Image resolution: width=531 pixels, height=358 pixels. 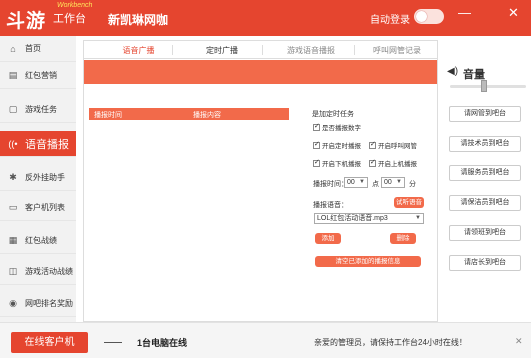 I want to click on column-header-time: 播报时间, so click(x=108, y=115).